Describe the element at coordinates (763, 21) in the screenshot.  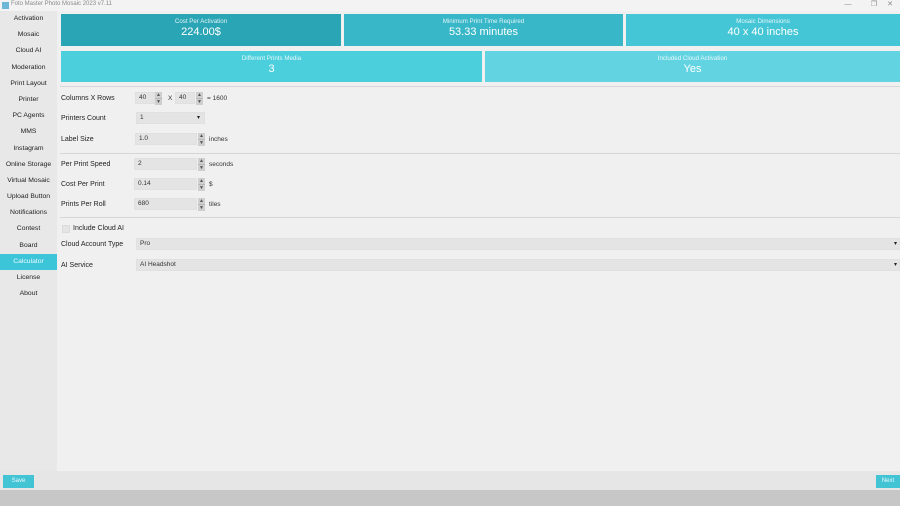
I see `card-label: Mosaic Dimensions` at that location.